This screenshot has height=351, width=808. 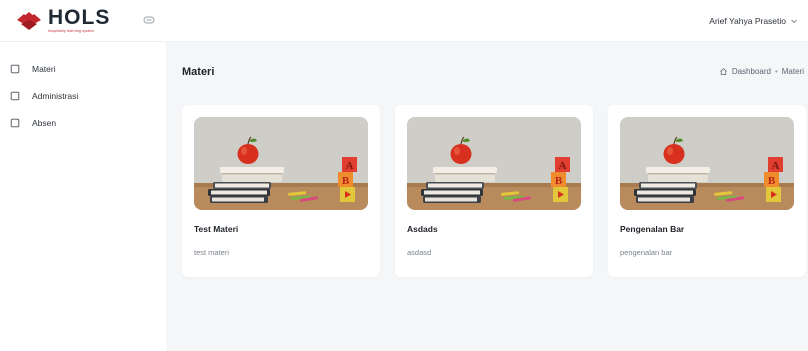 I want to click on logo-text: HOLS hospitality learning system, so click(x=79, y=20).